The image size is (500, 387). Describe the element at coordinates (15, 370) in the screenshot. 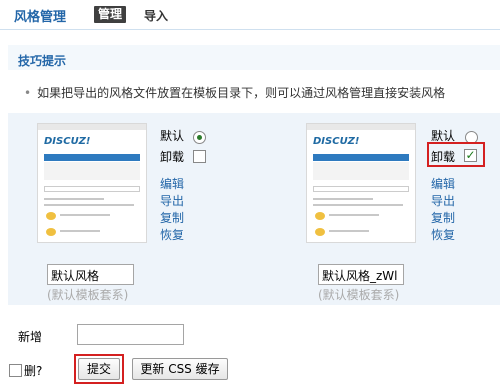

I see `delete-checkbox` at that location.